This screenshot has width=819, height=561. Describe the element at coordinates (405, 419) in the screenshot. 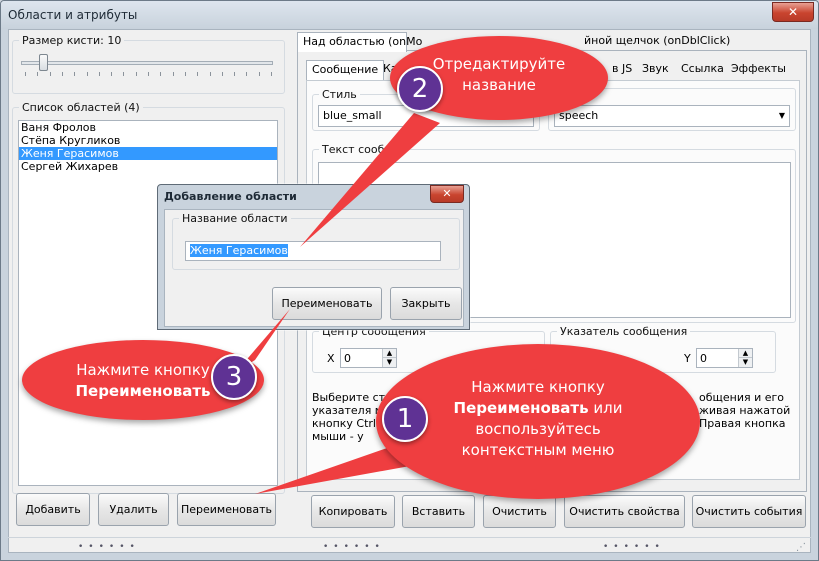

I see `step-1-badge: 1` at that location.